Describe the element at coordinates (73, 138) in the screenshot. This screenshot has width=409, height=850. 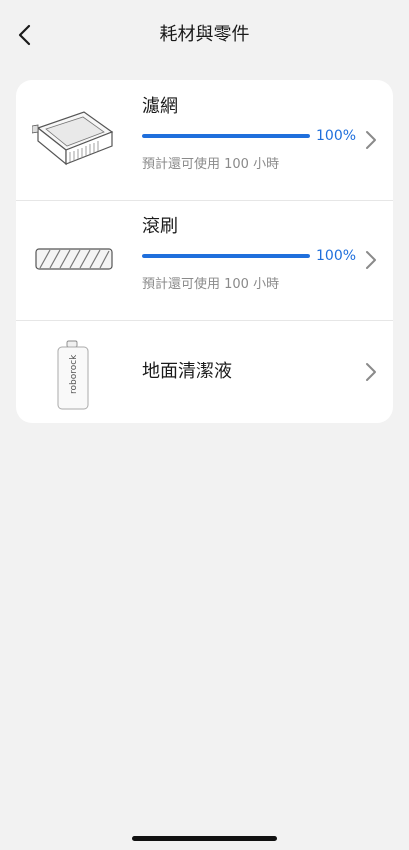
I see `filter-icon` at that location.